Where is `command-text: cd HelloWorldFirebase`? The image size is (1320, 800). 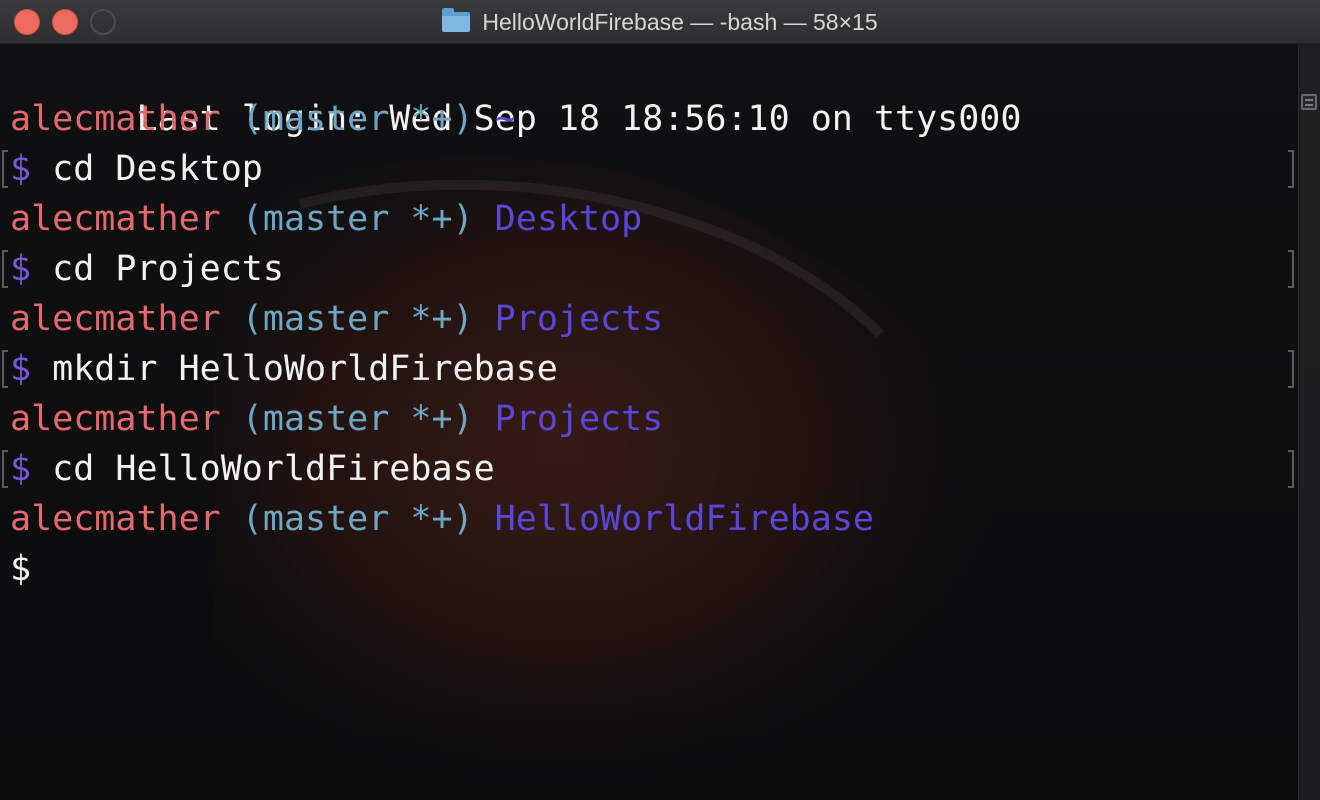 command-text: cd HelloWorldFirebase is located at coordinates (273, 469).